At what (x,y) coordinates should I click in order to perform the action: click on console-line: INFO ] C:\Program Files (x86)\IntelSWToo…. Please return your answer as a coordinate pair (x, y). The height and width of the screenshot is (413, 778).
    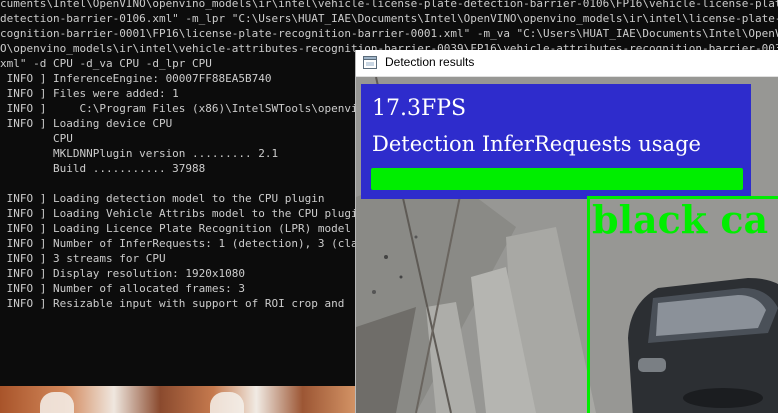
    Looking at the image, I should click on (185, 108).